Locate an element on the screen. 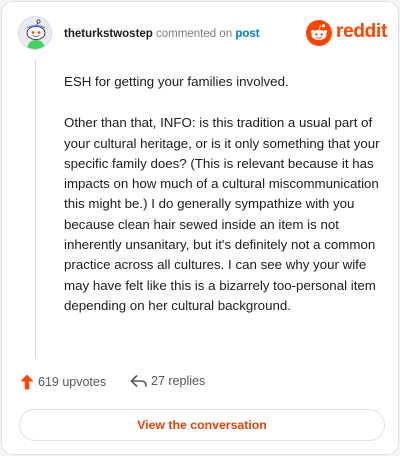 The height and width of the screenshot is (456, 400). comment-paragraph: ESH for getting your families involved. is located at coordinates (176, 81).